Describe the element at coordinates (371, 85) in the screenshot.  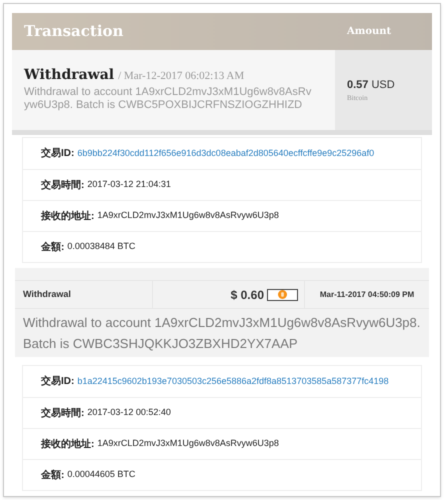
I see `amount-value: 0.57 USD` at that location.